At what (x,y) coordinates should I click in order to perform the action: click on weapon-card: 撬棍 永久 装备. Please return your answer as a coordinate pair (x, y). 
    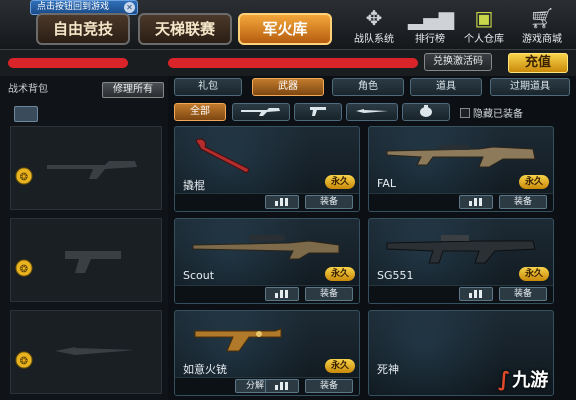
    Looking at the image, I should click on (267, 169).